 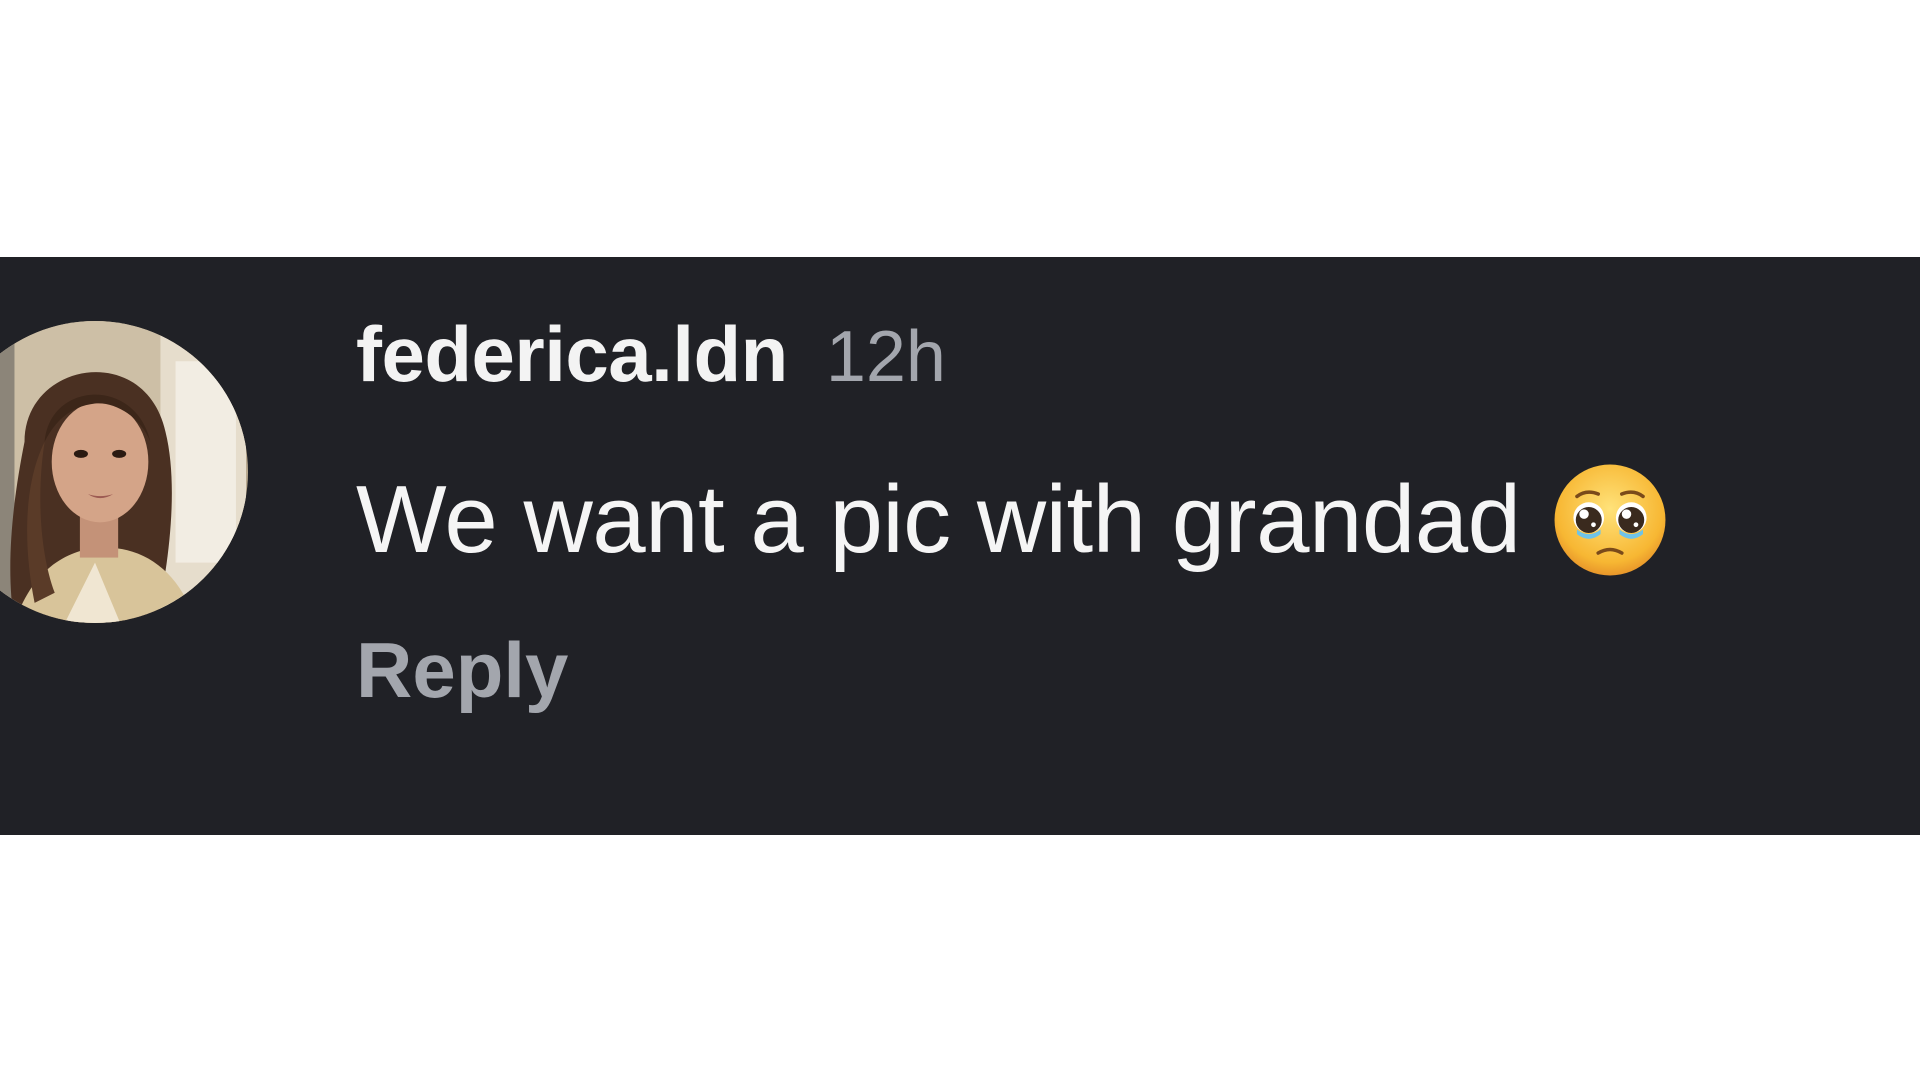 I want to click on avatar, so click(x=124, y=472).